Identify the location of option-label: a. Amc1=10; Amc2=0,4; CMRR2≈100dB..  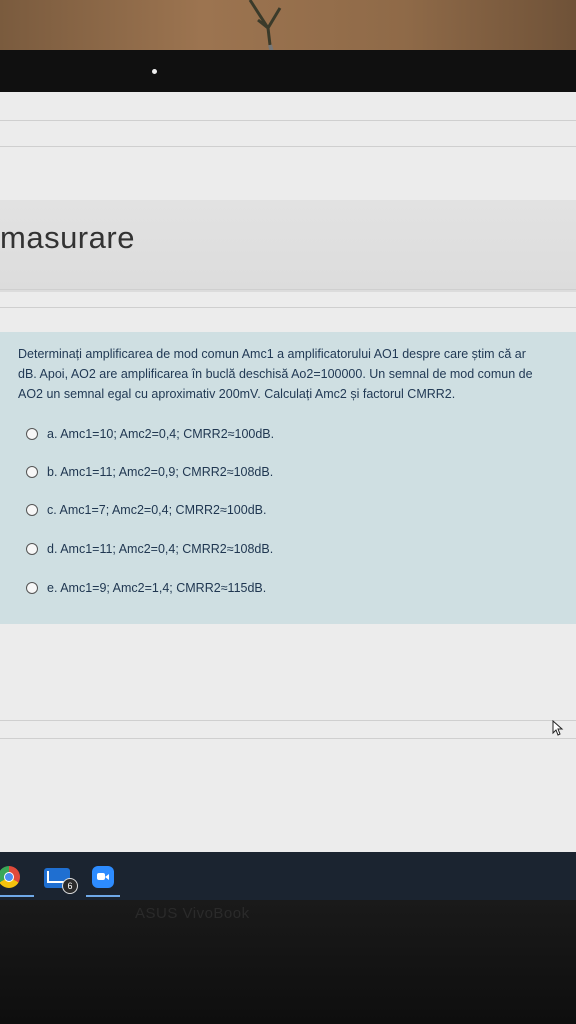
(161, 434).